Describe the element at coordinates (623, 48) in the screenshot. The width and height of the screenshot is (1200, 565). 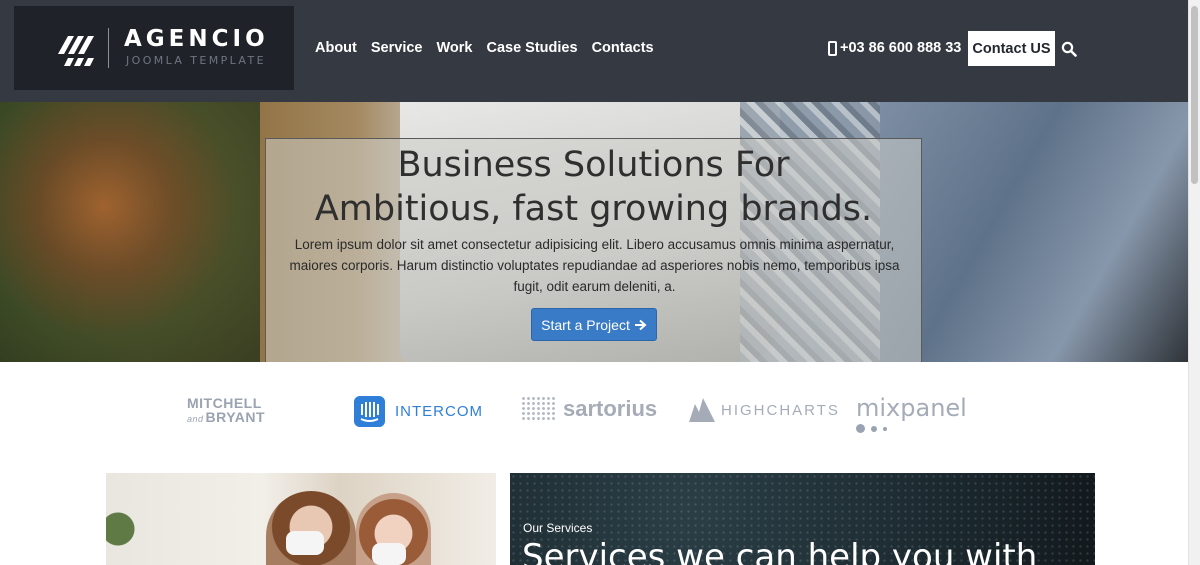
I see `nav-item-contacts: Contacts` at that location.